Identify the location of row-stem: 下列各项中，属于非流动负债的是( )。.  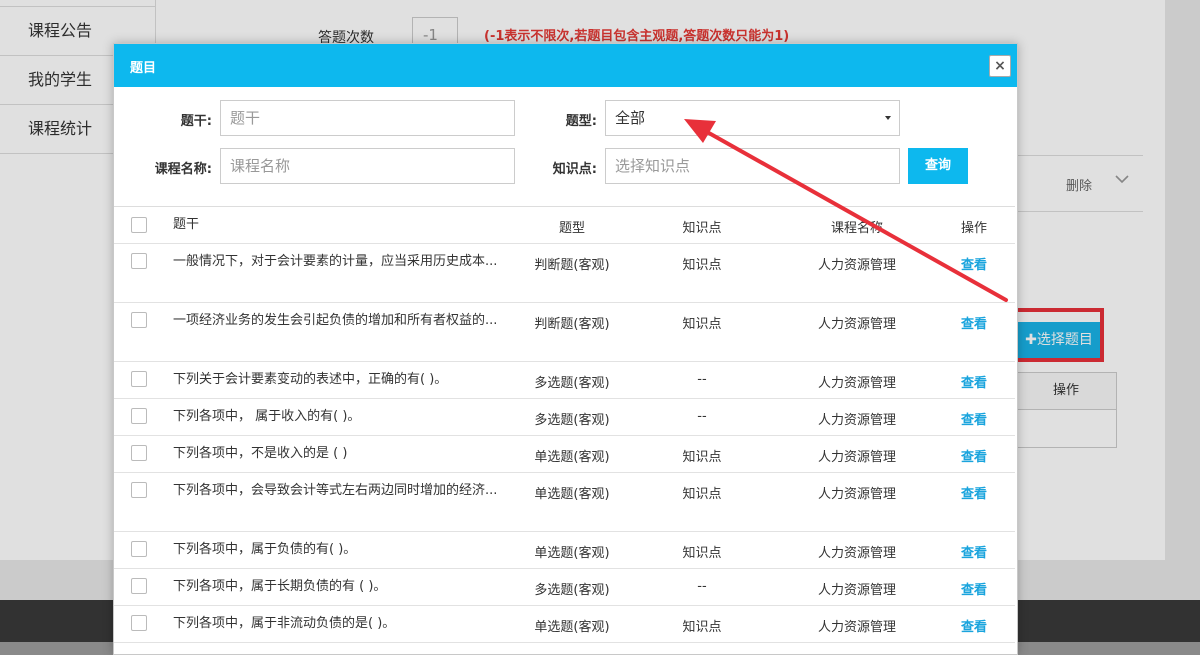
(284, 623).